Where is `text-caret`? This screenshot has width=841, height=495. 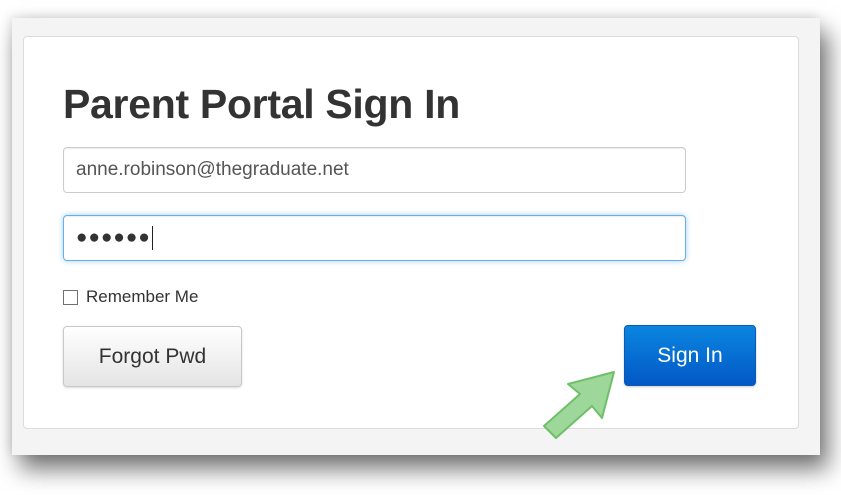
text-caret is located at coordinates (152, 237).